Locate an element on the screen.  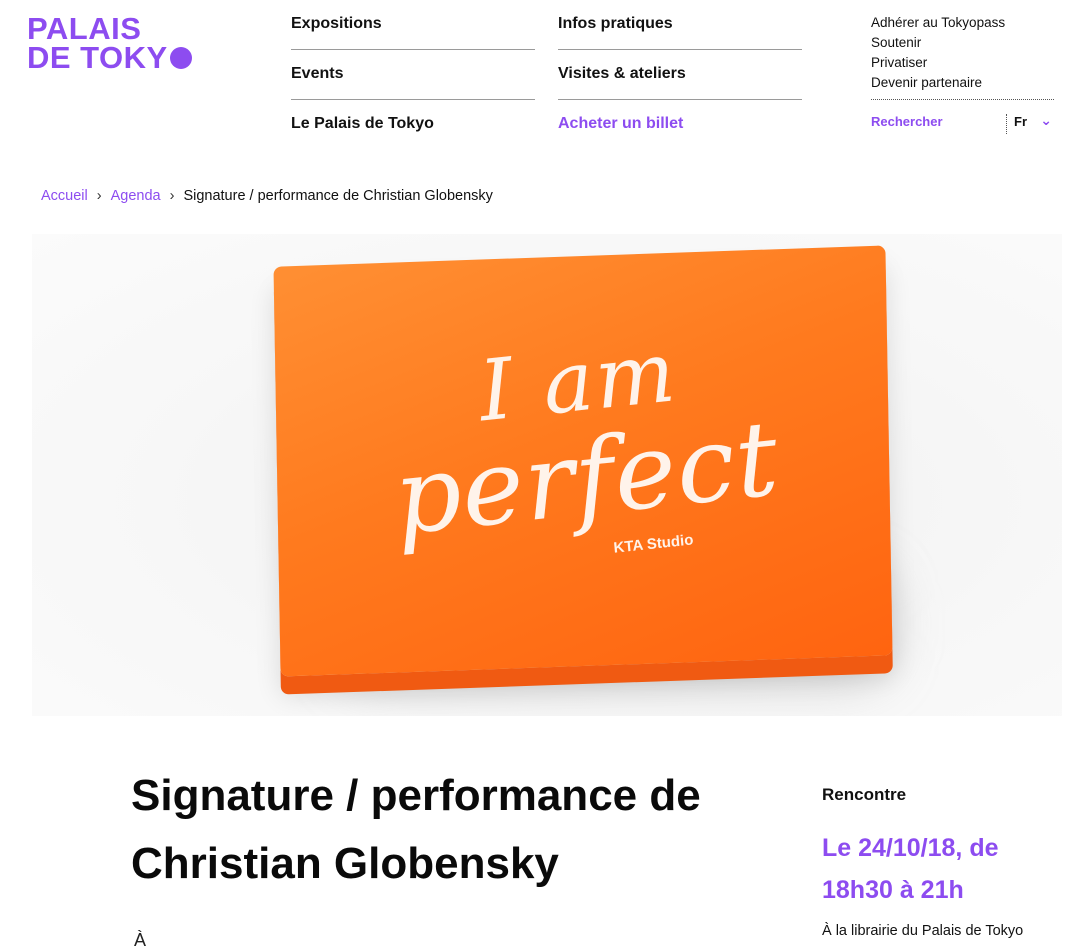
language-label: Fr is located at coordinates (1020, 121).